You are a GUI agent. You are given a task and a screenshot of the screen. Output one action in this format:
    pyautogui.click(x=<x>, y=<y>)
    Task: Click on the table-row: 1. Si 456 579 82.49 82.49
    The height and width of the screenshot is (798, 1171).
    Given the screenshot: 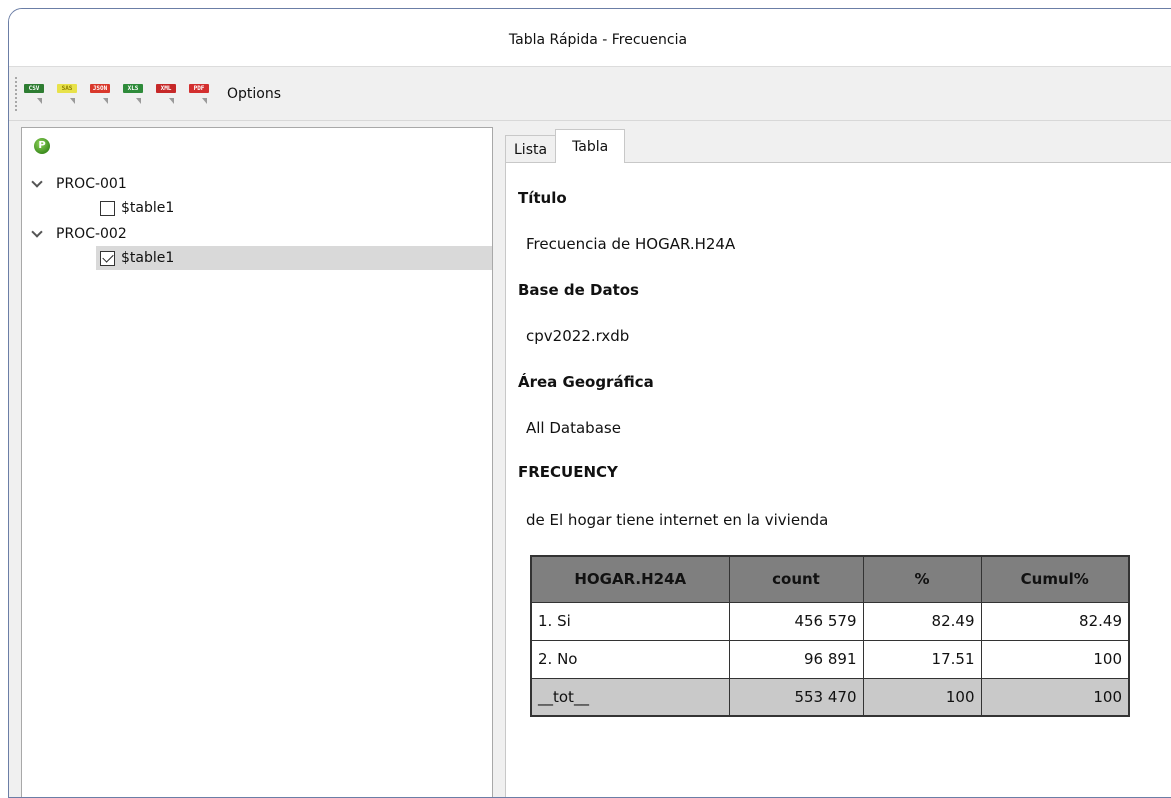 What is the action you would take?
    pyautogui.click(x=830, y=621)
    